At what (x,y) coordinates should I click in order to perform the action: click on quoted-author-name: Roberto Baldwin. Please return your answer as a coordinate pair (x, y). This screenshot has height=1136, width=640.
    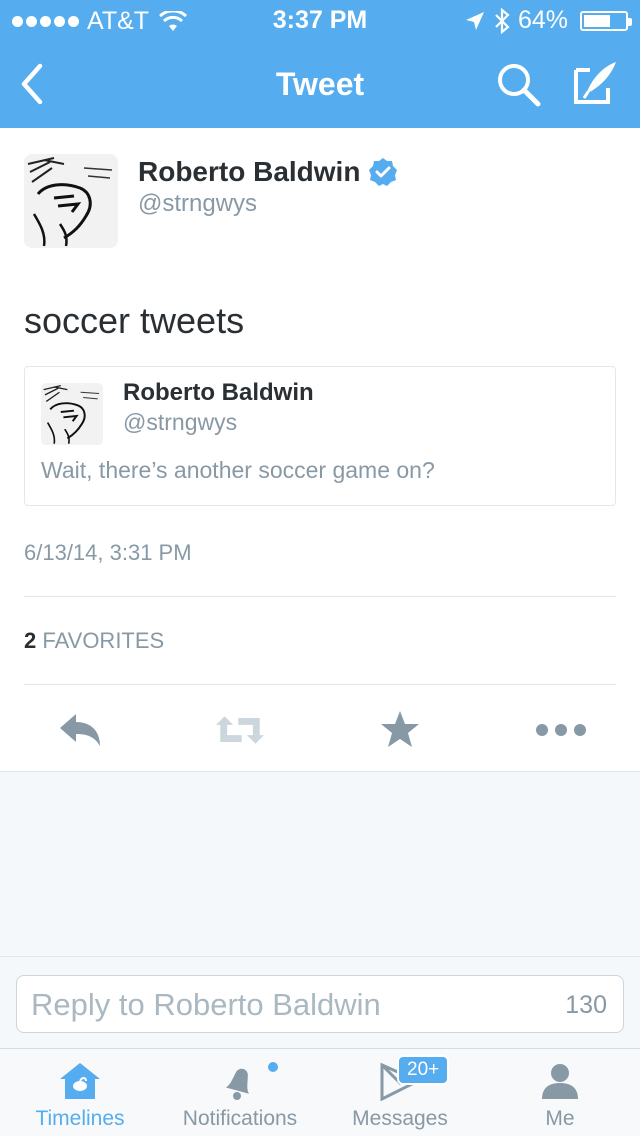
    Looking at the image, I should click on (218, 392).